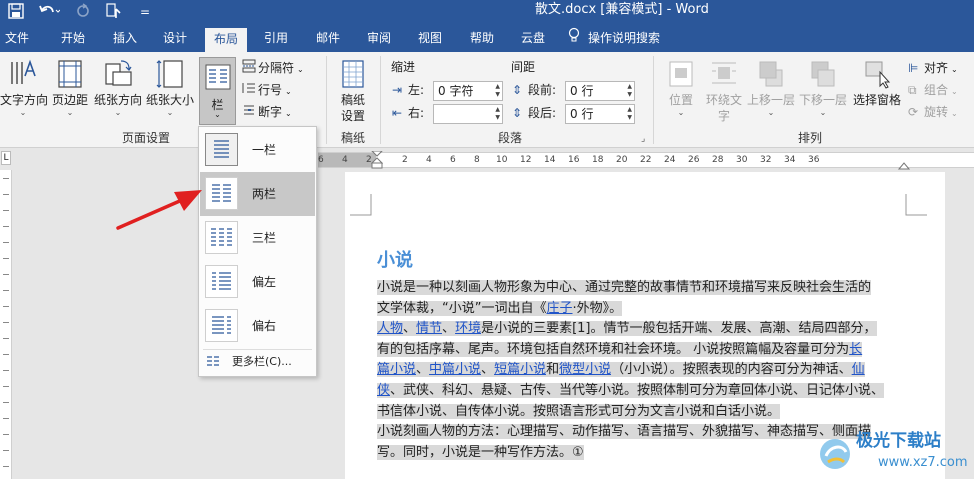 This screenshot has height=479, width=974. What do you see at coordinates (145, 12) in the screenshot?
I see `customize-qat-icon: =` at bounding box center [145, 12].